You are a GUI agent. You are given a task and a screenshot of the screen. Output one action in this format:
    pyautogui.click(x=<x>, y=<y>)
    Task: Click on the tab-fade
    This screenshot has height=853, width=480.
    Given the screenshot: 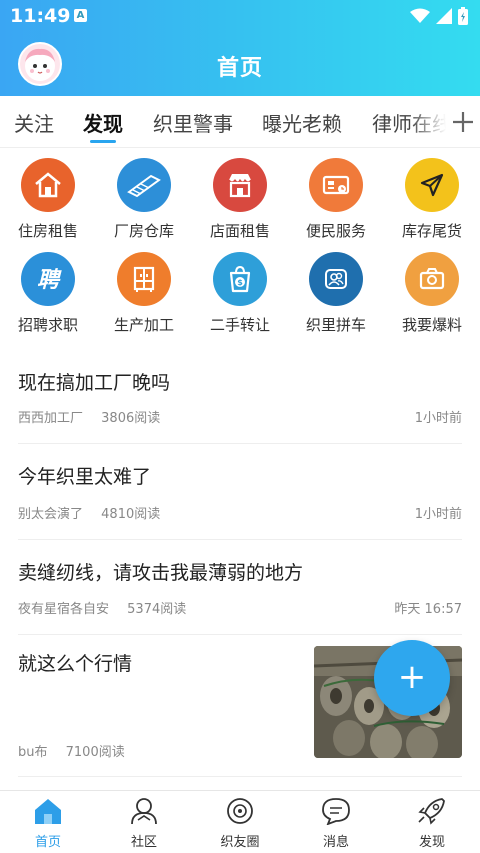 What is the action you would take?
    pyautogui.click(x=428, y=121)
    